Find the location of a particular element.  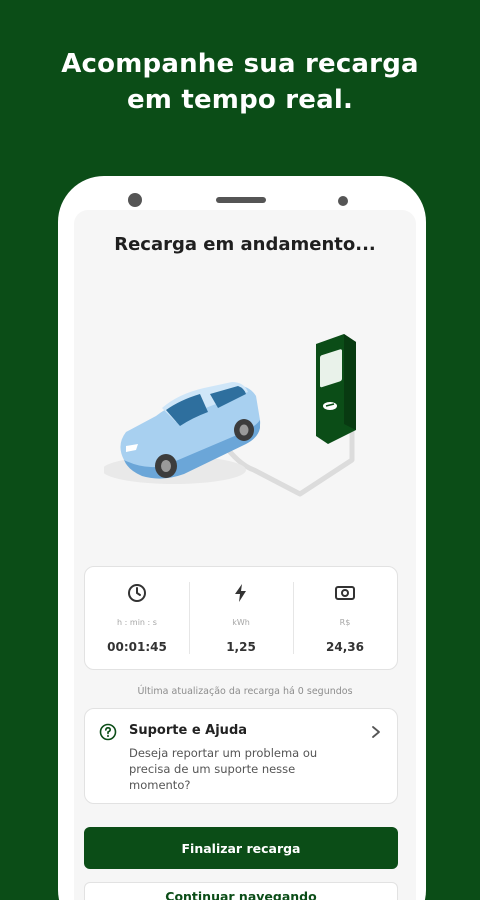

stat-energy-value: 1,25 is located at coordinates (241, 647).